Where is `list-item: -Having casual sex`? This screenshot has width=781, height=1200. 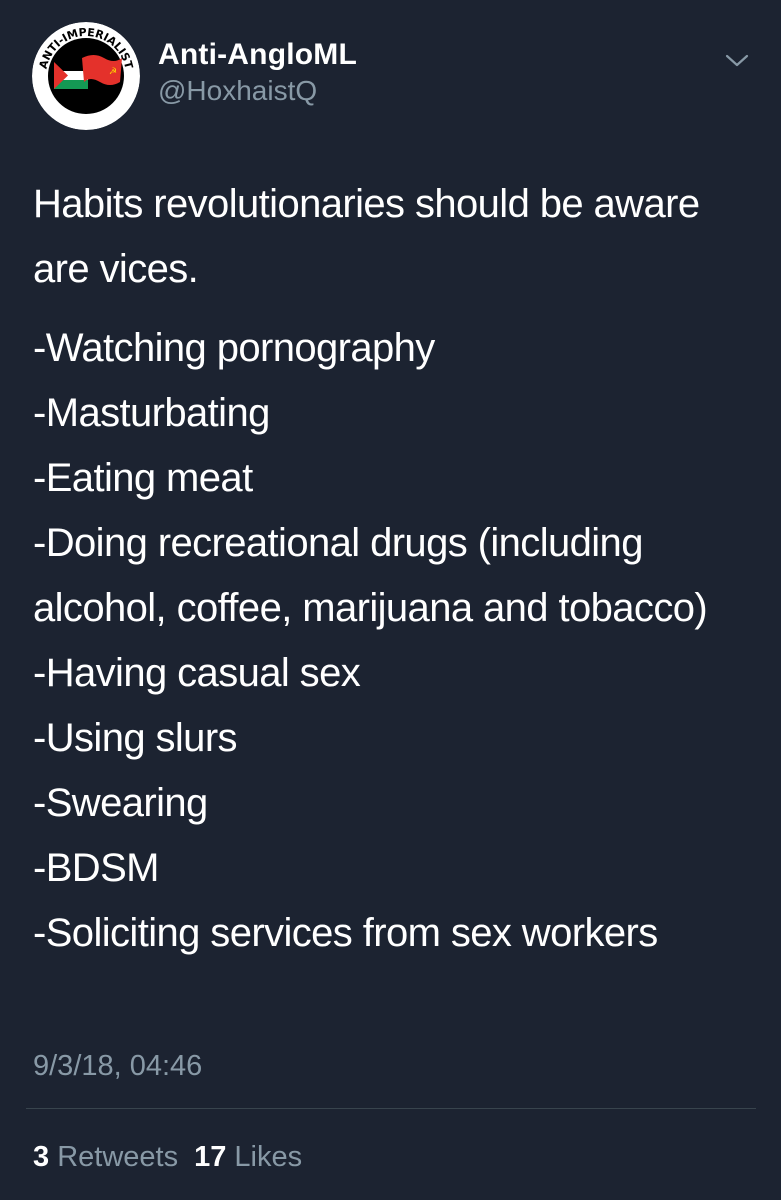
list-item: -Having casual sex is located at coordinates (197, 673).